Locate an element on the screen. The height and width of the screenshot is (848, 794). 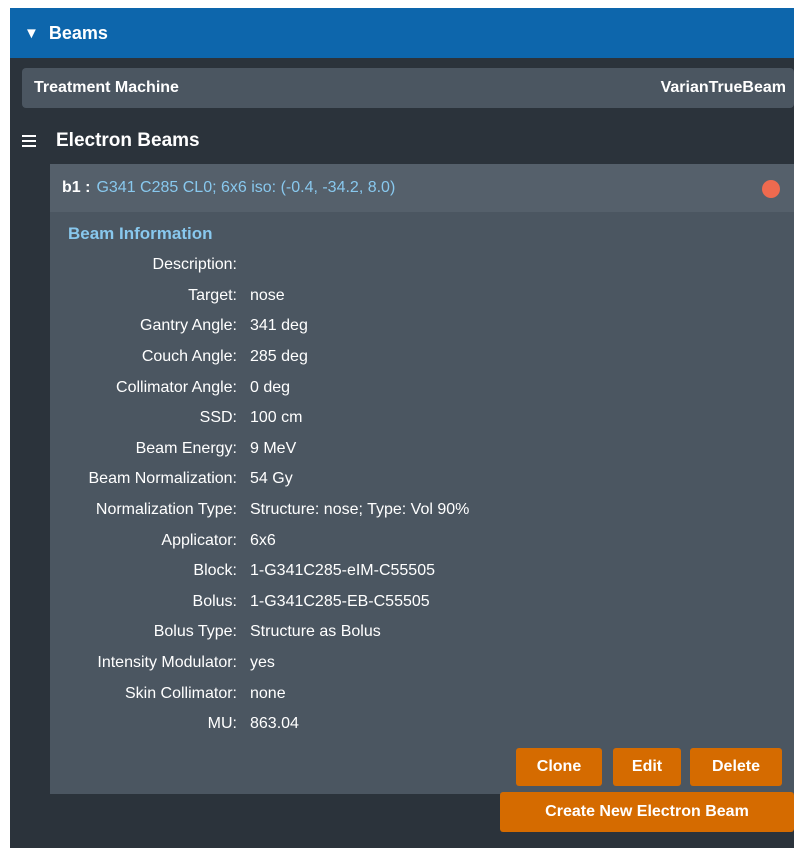
edit-button: Edit is located at coordinates (647, 767).